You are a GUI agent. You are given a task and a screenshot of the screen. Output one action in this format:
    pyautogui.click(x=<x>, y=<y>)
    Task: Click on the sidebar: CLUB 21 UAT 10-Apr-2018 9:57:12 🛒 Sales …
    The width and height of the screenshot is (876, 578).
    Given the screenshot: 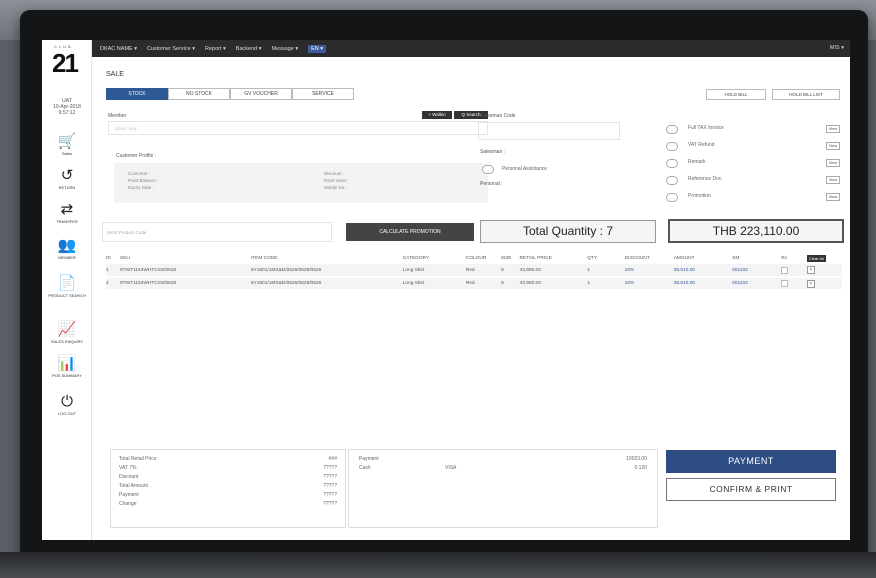 What is the action you would take?
    pyautogui.click(x=67, y=290)
    